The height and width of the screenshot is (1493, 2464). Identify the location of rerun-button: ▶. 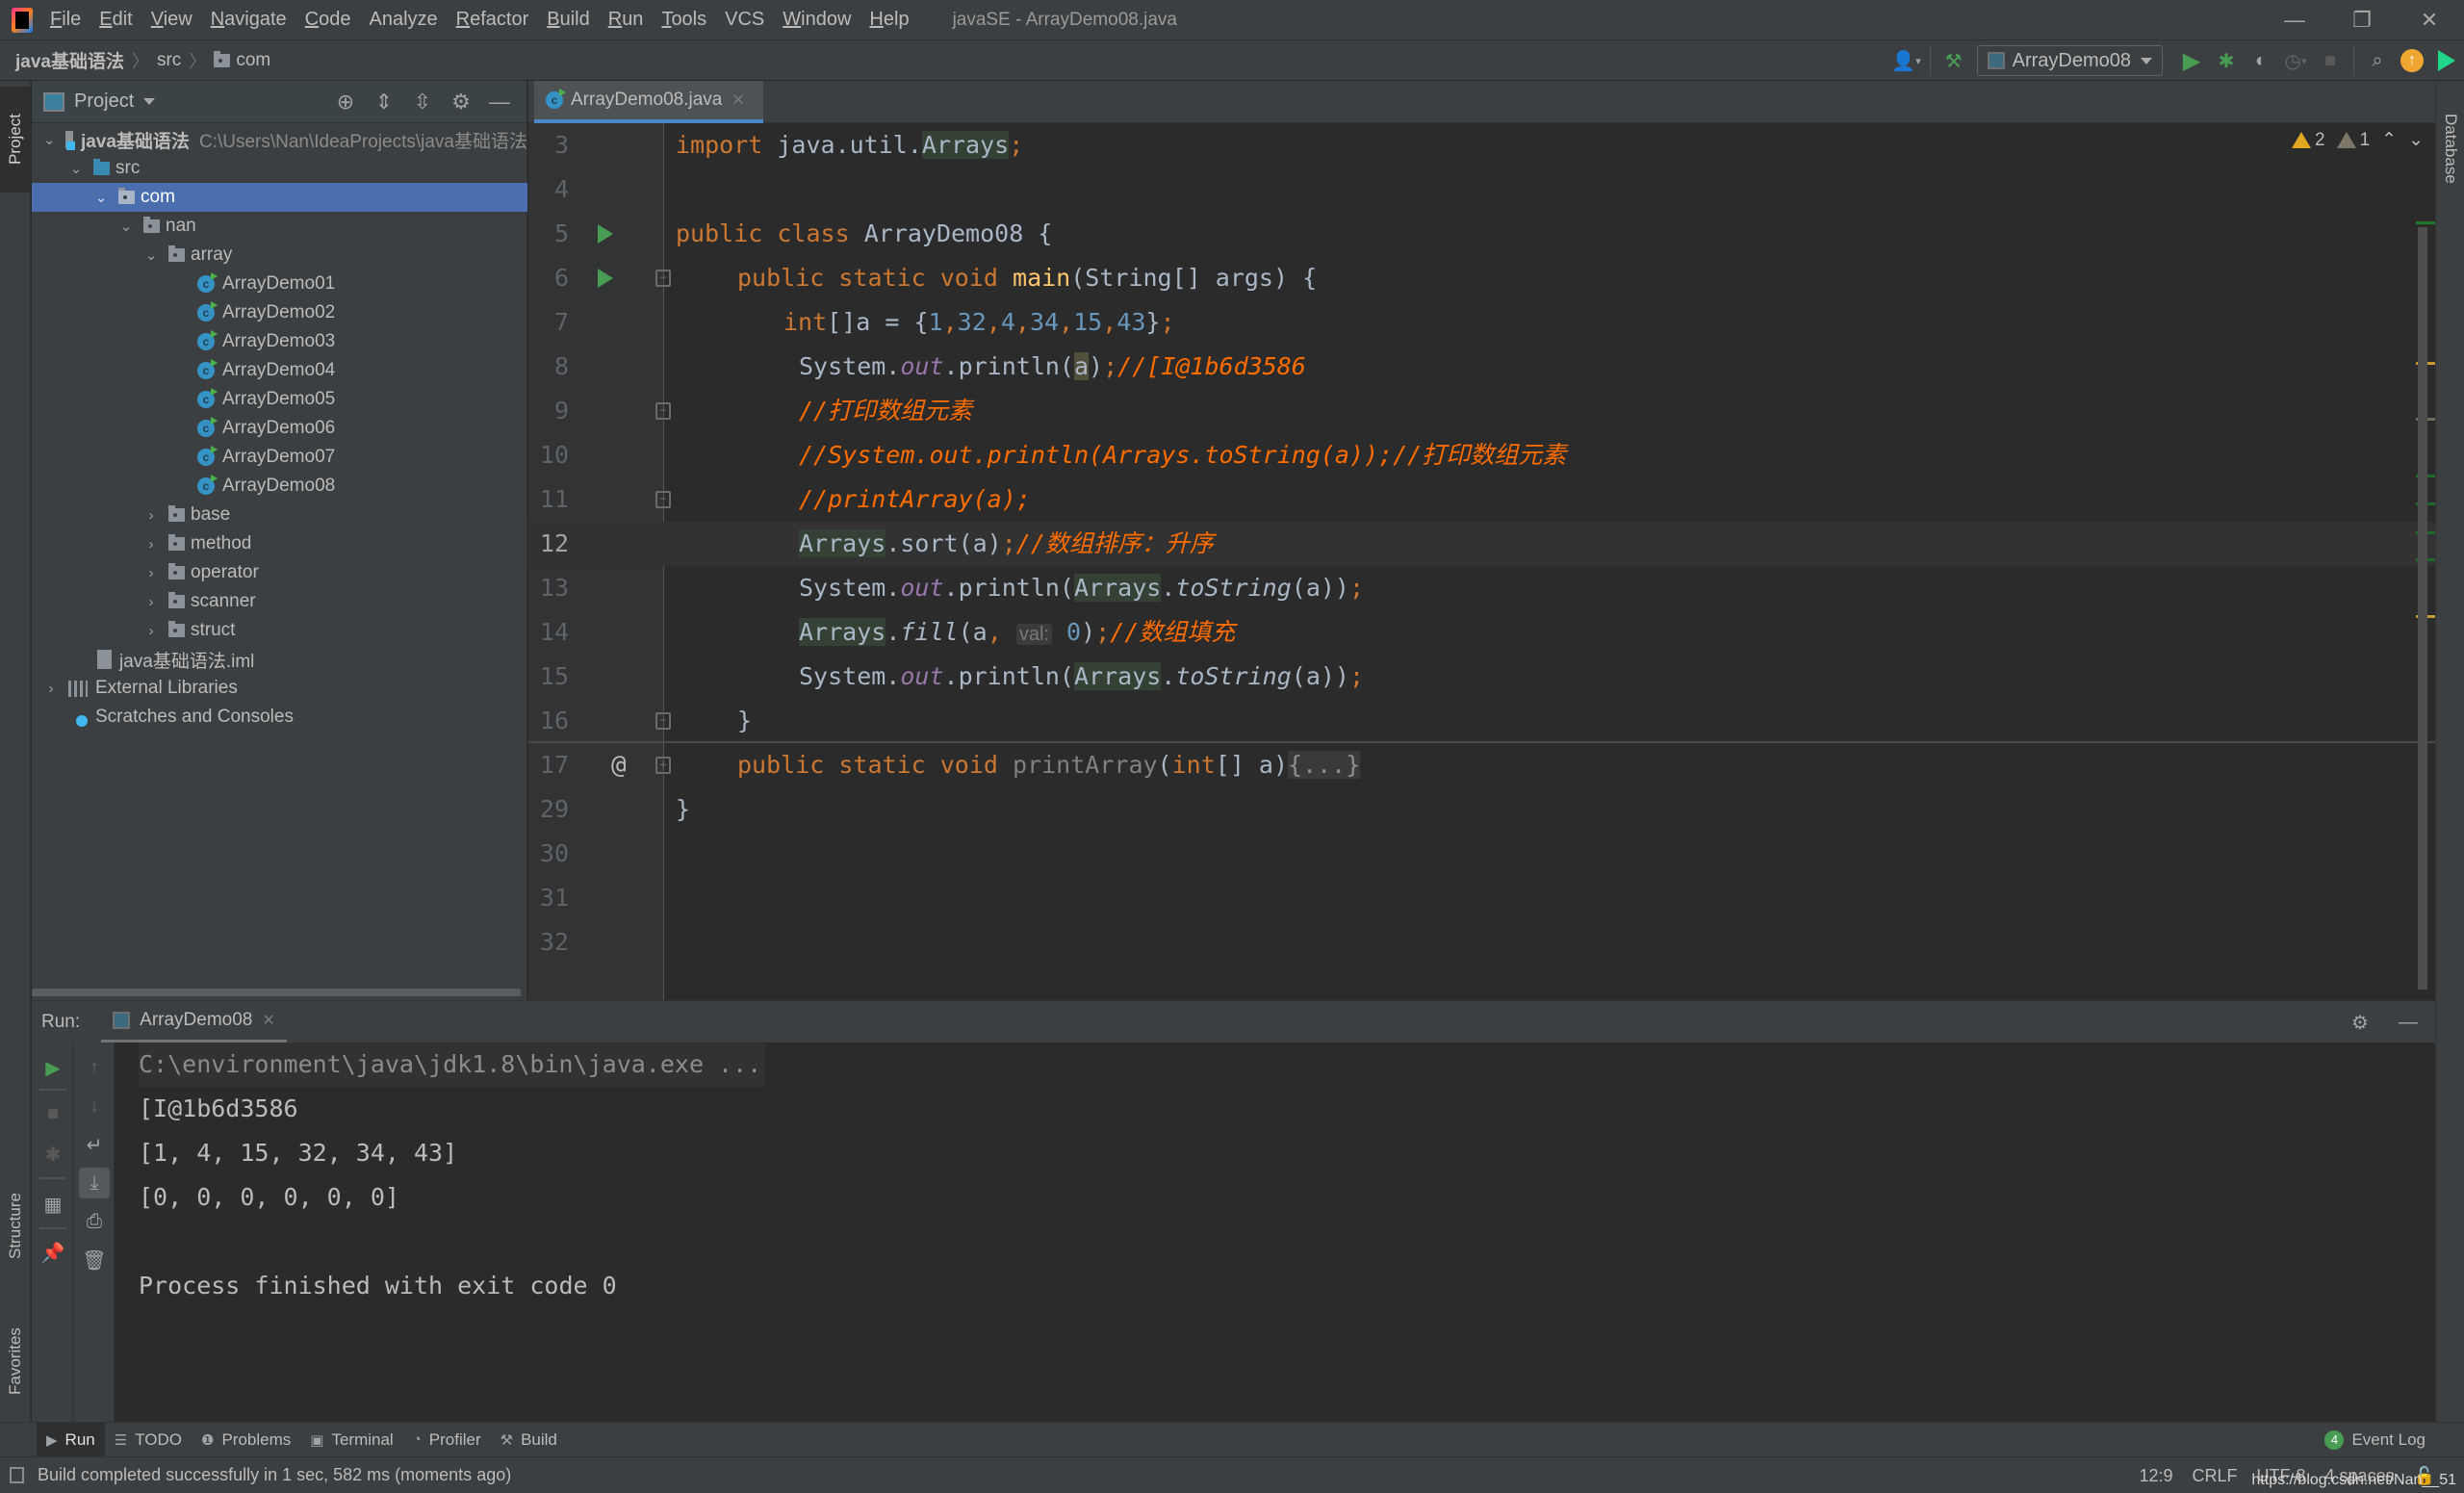
(53, 1068).